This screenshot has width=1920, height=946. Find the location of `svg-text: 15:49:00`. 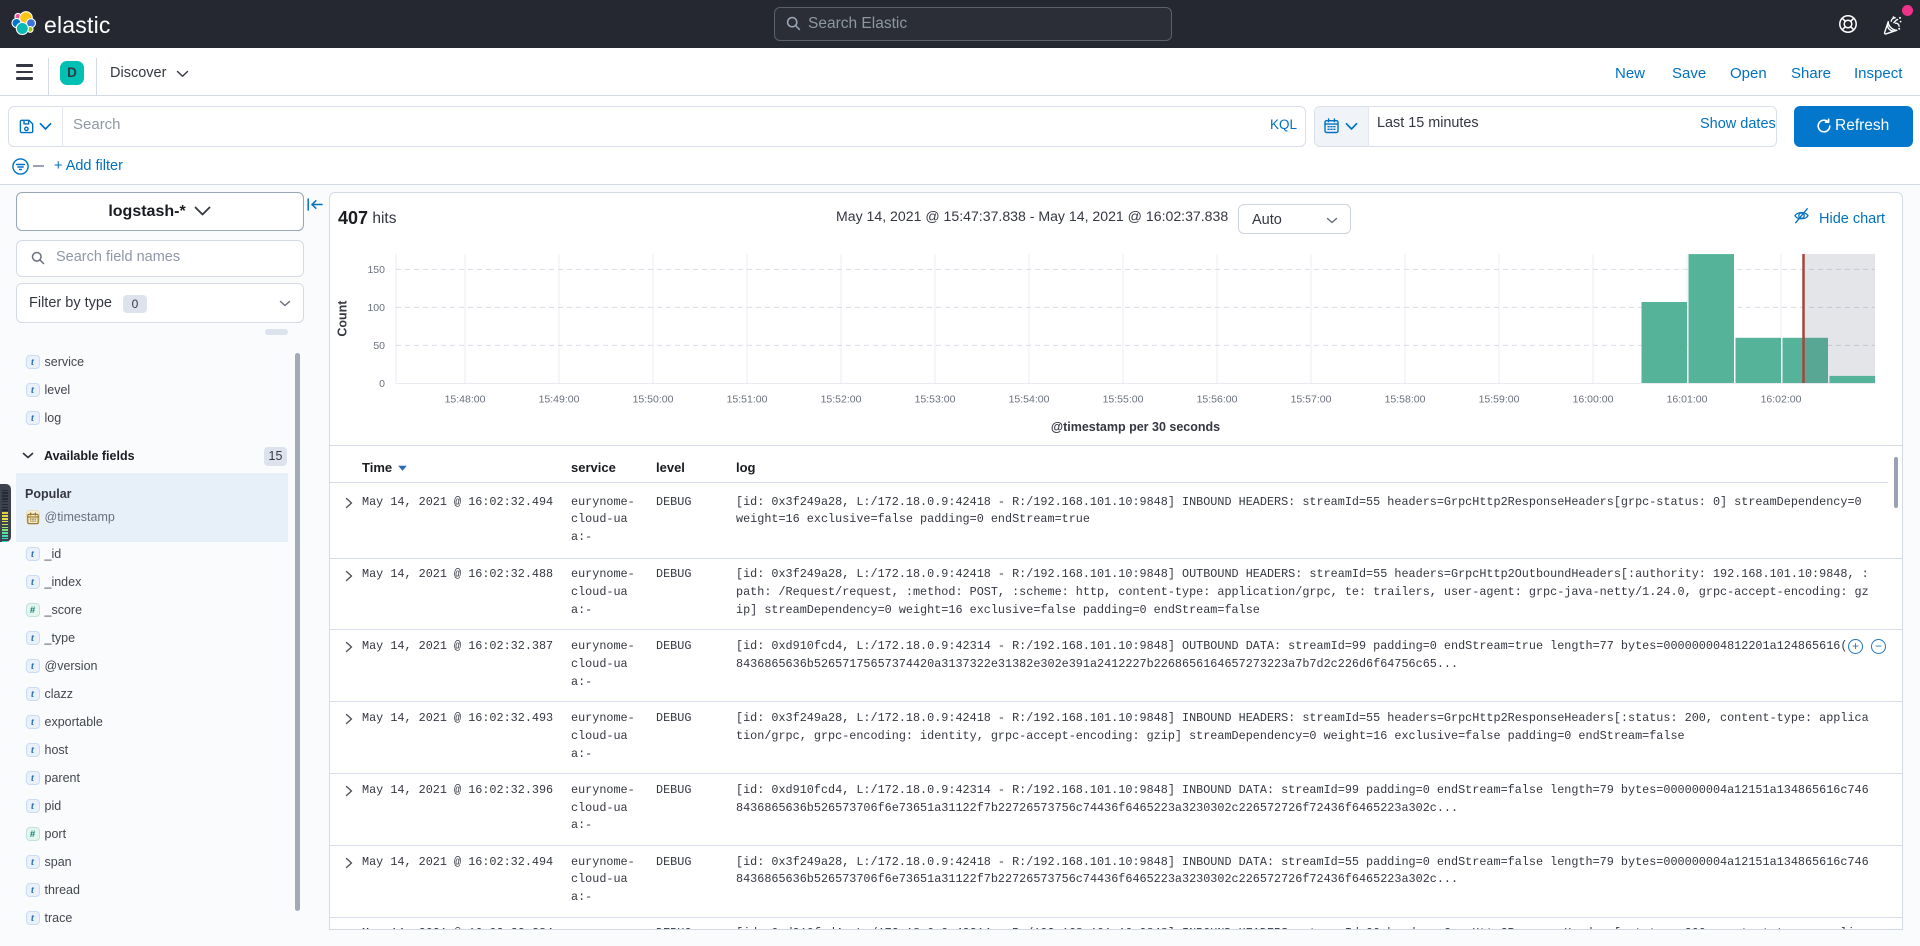

svg-text: 15:49:00 is located at coordinates (559, 400).